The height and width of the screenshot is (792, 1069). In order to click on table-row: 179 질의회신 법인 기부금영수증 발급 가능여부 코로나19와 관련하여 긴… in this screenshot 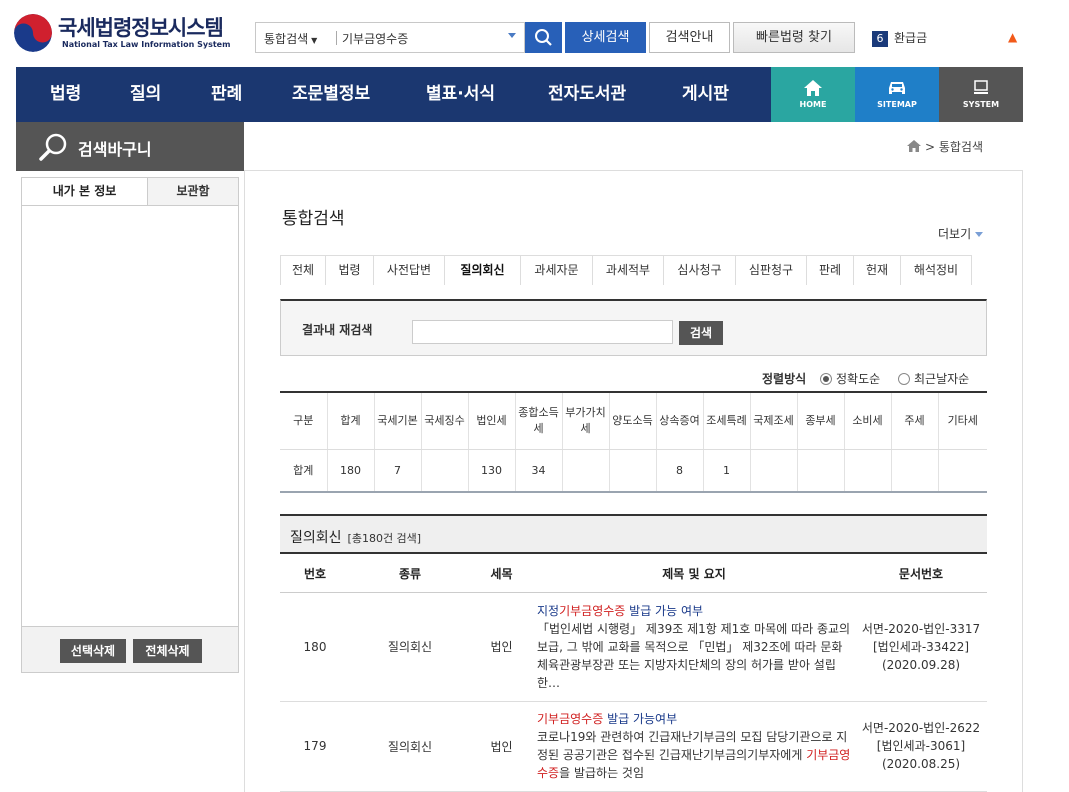, I will do `click(633, 746)`.